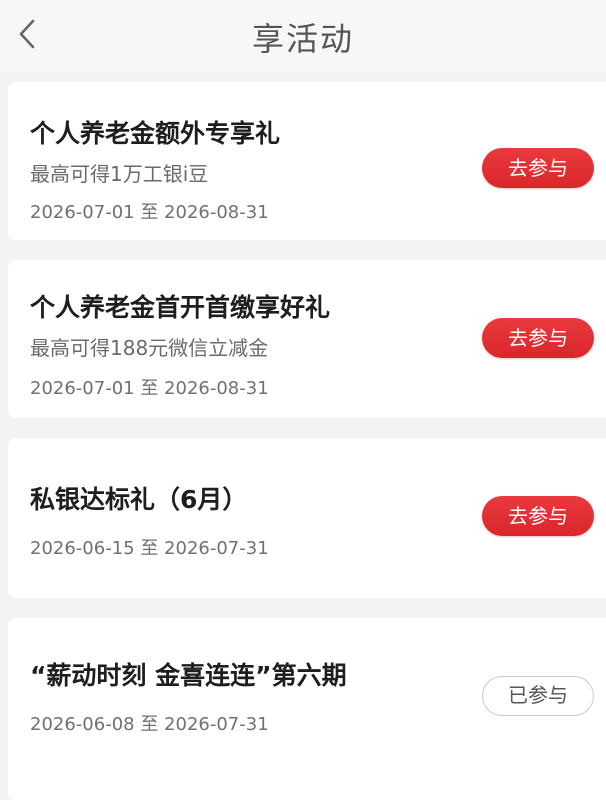 Image resolution: width=606 pixels, height=800 pixels. What do you see at coordinates (180, 307) in the screenshot?
I see `activity-title: 个人养老金首开首缴享好礼` at bounding box center [180, 307].